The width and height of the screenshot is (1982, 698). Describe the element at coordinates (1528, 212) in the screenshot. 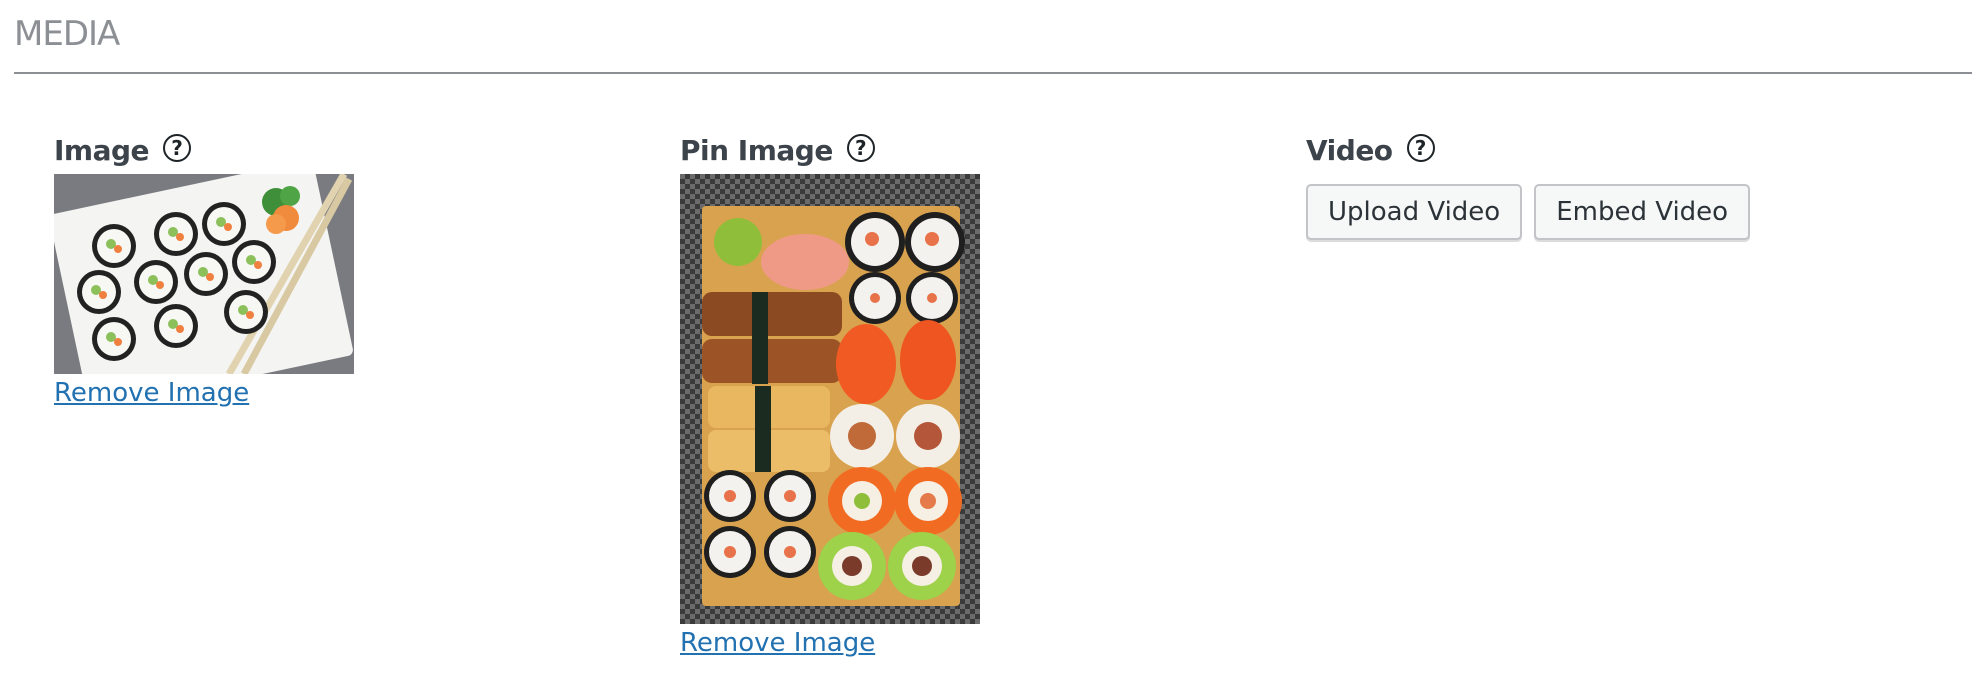

I see `video-button-row: Upload Video Embed Video` at that location.